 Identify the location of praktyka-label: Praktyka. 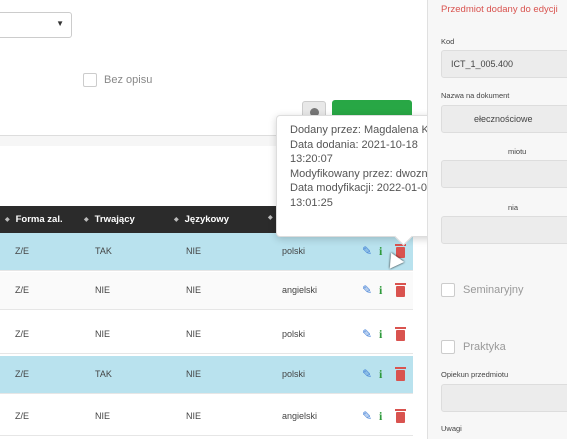
(484, 347).